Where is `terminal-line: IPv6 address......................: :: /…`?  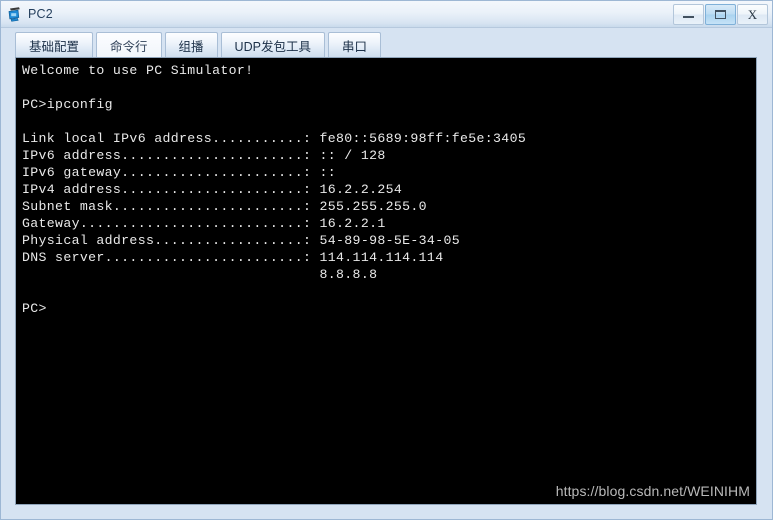 terminal-line: IPv6 address......................: :: /… is located at coordinates (204, 155).